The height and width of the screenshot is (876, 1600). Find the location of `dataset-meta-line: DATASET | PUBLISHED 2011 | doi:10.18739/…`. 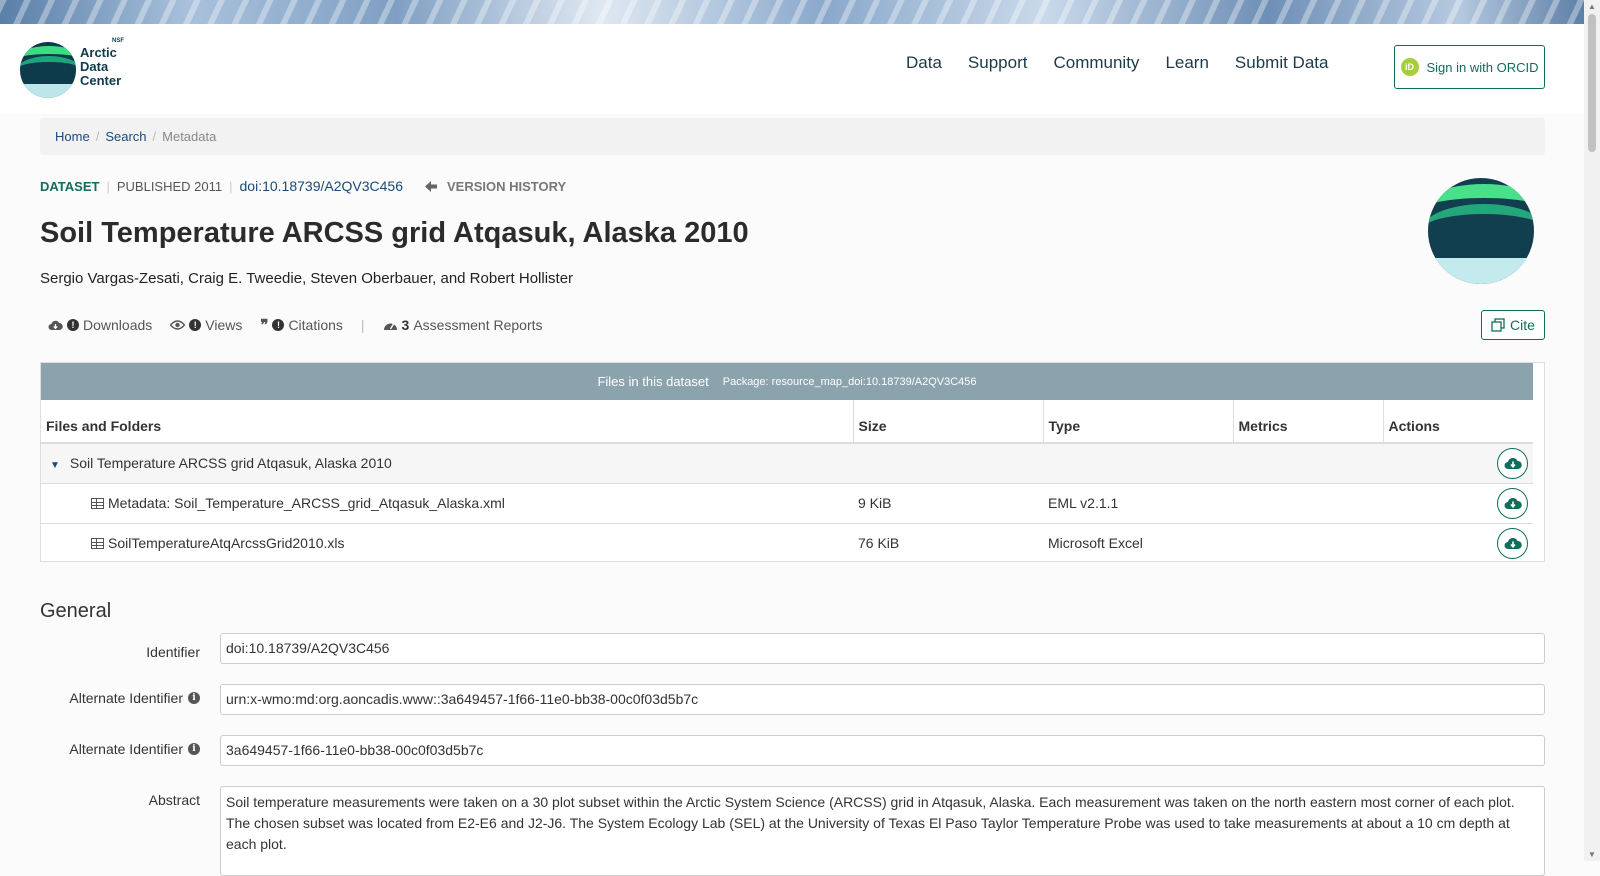

dataset-meta-line: DATASET | PUBLISHED 2011 | doi:10.18739/… is located at coordinates (303, 186).